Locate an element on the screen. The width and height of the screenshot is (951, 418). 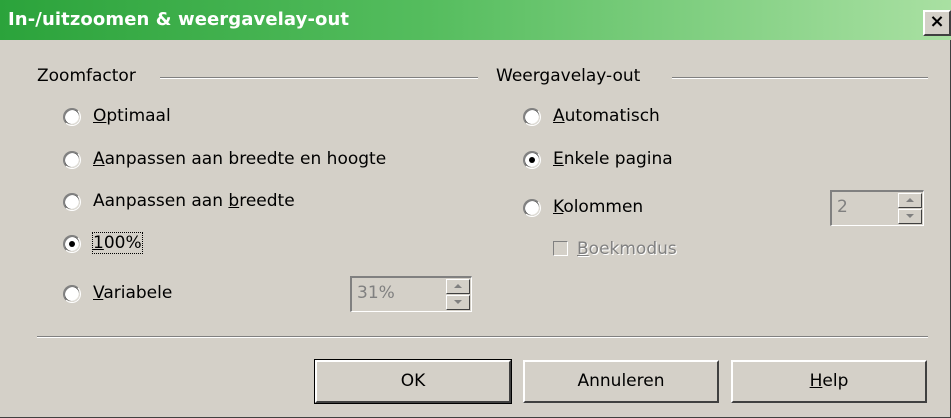
ok-button: OK is located at coordinates (413, 381).